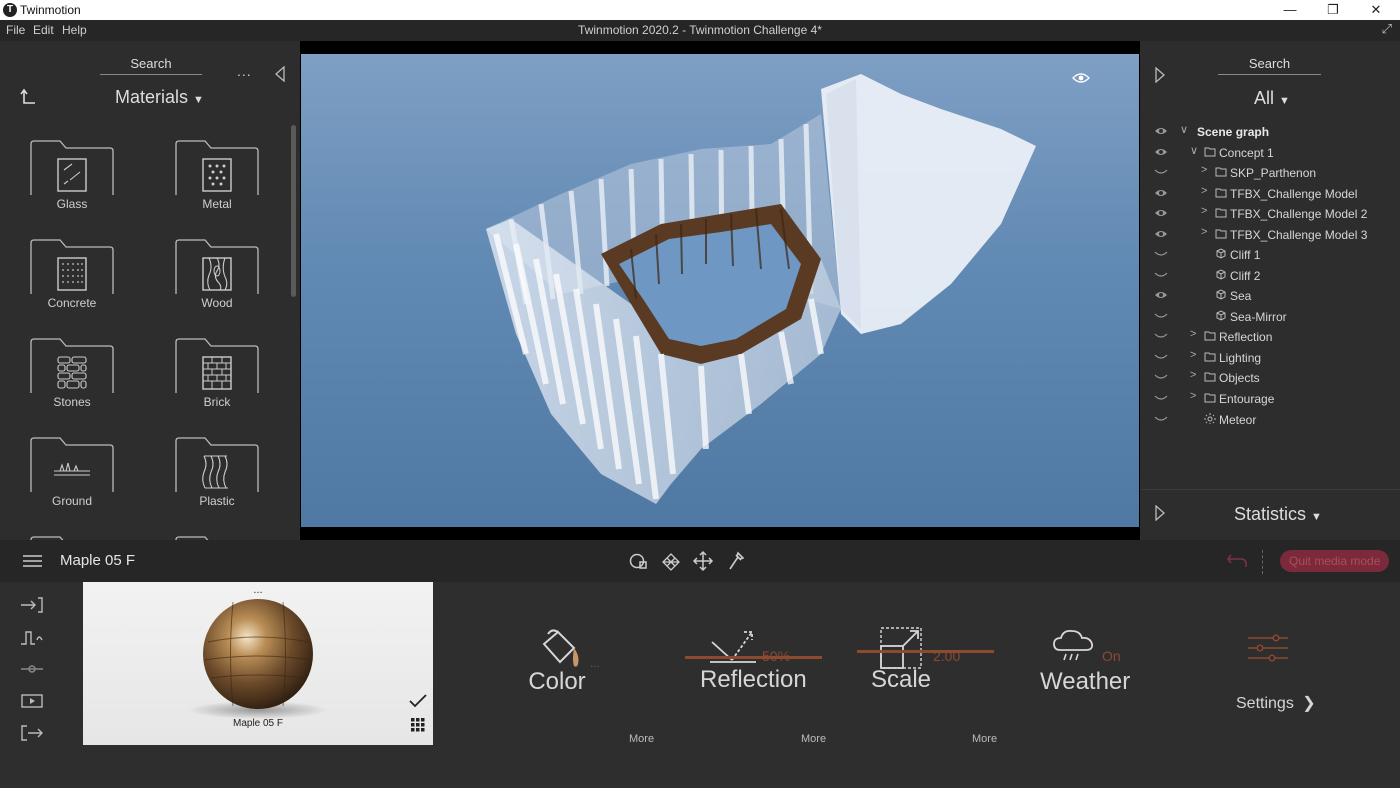  Describe the element at coordinates (1270, 420) in the screenshot. I see `tree-item-meteor: Meteor` at that location.